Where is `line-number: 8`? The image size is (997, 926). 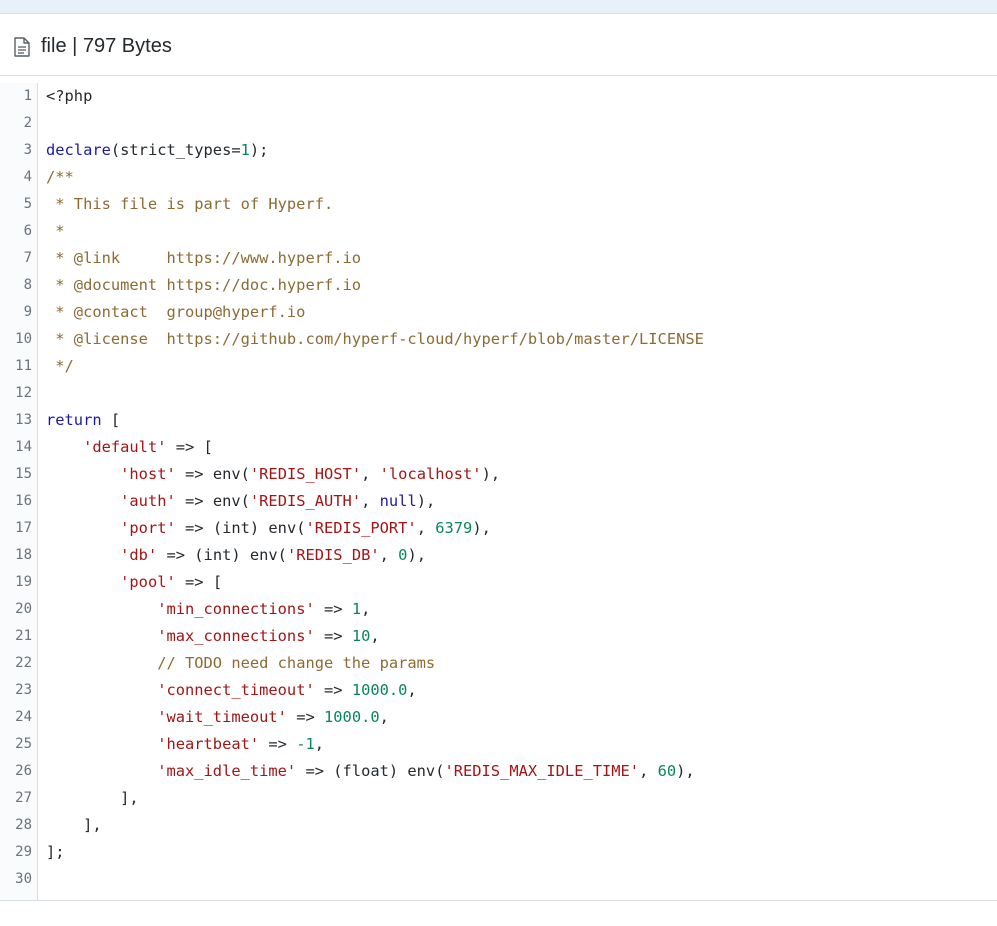
line-number: 8 is located at coordinates (27, 285).